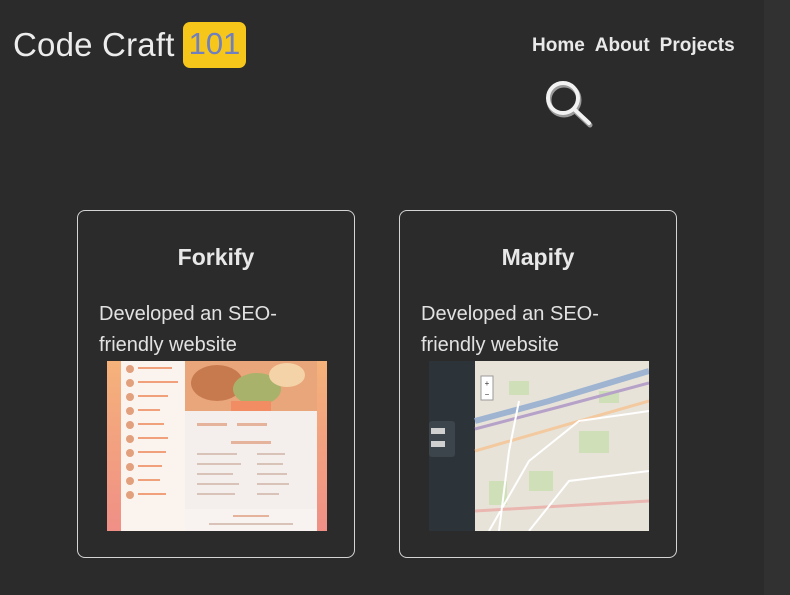 This screenshot has height=595, width=790. What do you see at coordinates (558, 46) in the screenshot?
I see `nav-home-link: Home` at bounding box center [558, 46].